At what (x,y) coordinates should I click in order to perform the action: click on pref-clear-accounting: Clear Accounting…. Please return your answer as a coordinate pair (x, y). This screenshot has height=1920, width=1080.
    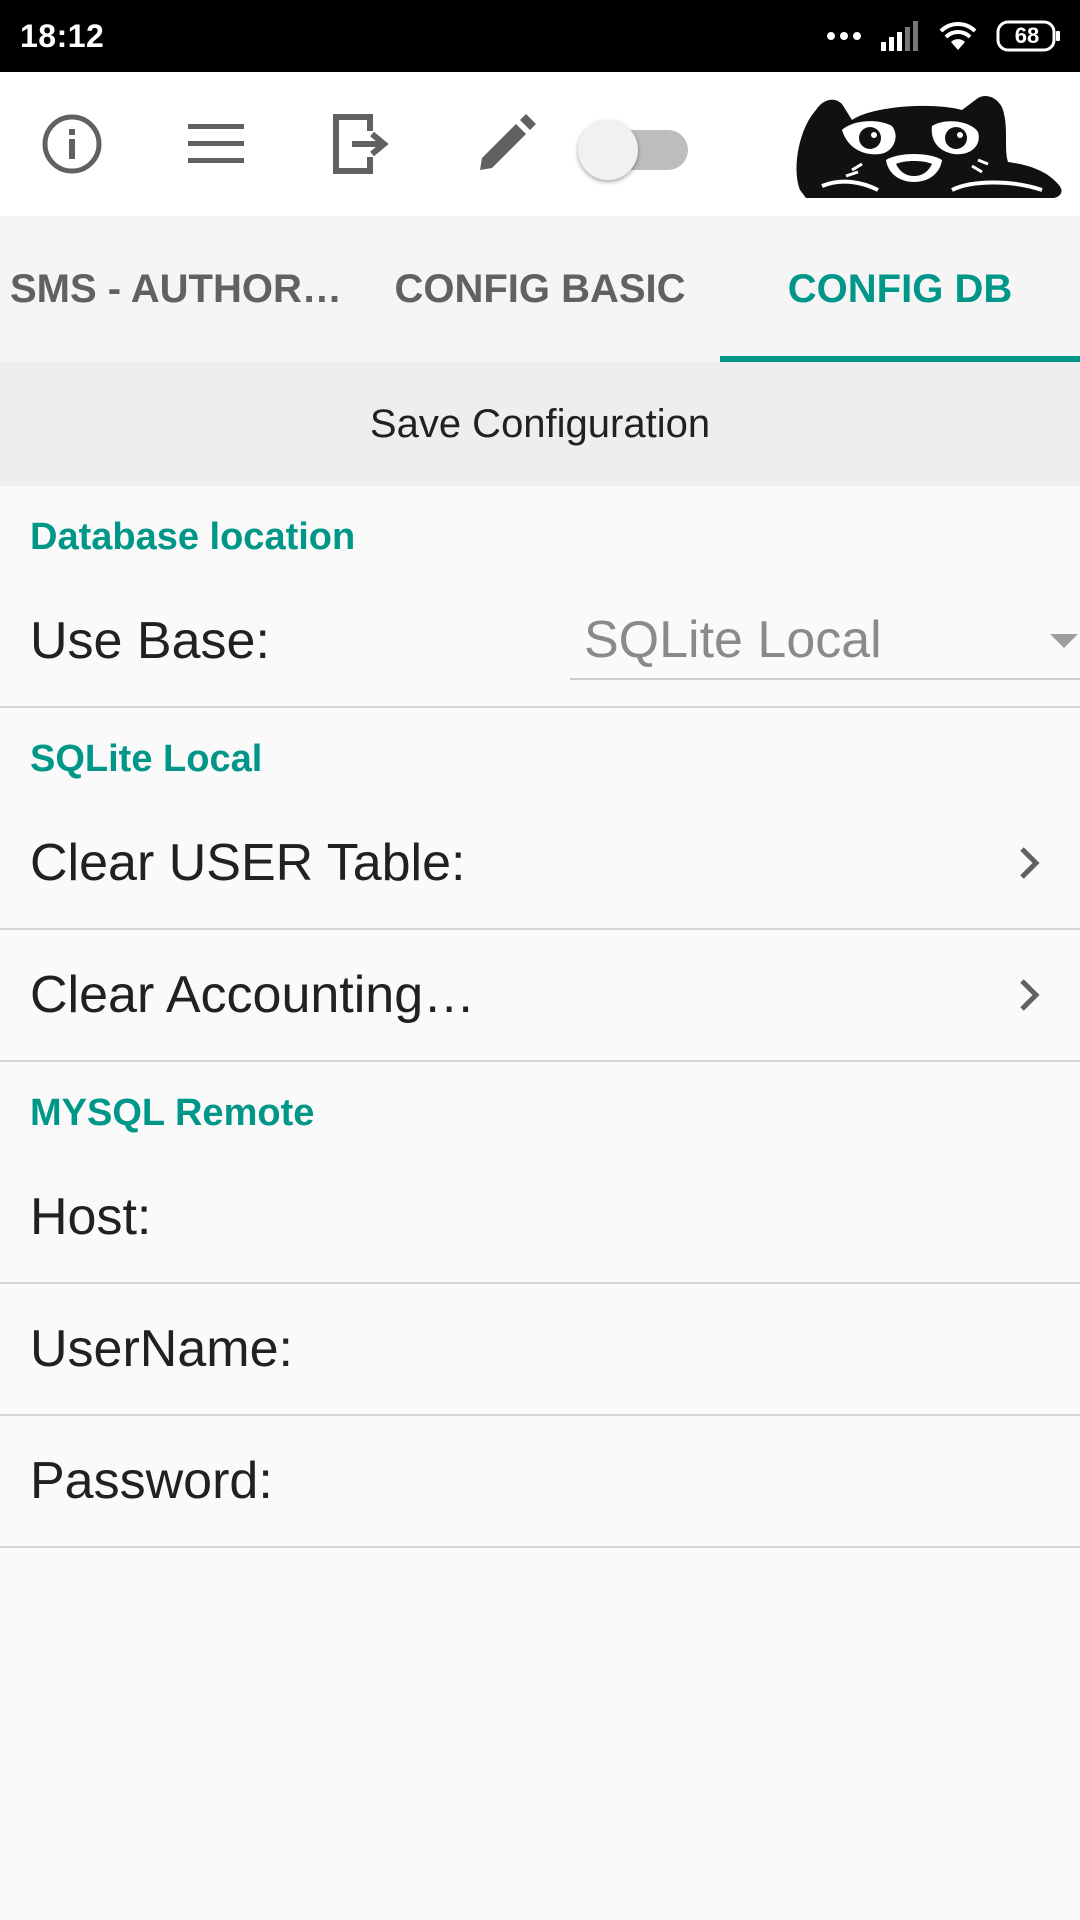
    Looking at the image, I should click on (540, 996).